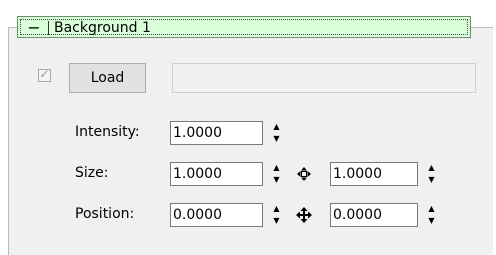 Image resolution: width=496 pixels, height=255 pixels. I want to click on size-x-spinner: ▲ ▼, so click(276, 174).